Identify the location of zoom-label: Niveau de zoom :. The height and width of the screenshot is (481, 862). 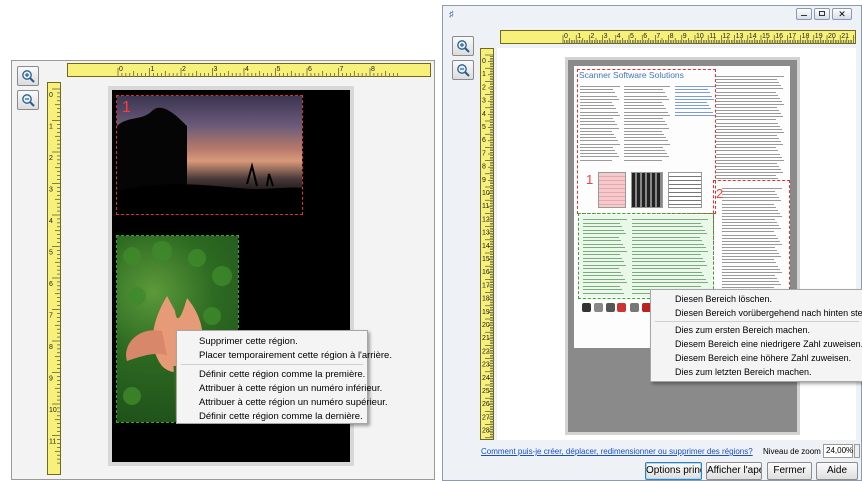
(794, 451).